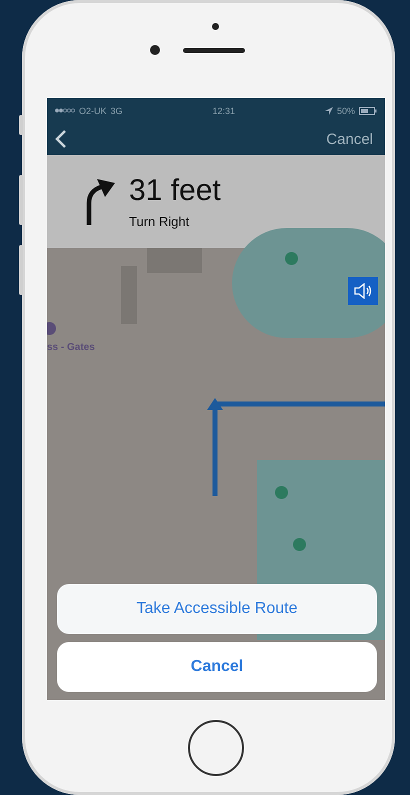 Image resolution: width=410 pixels, height=795 pixels. I want to click on distance-text: 31 feet, so click(175, 191).